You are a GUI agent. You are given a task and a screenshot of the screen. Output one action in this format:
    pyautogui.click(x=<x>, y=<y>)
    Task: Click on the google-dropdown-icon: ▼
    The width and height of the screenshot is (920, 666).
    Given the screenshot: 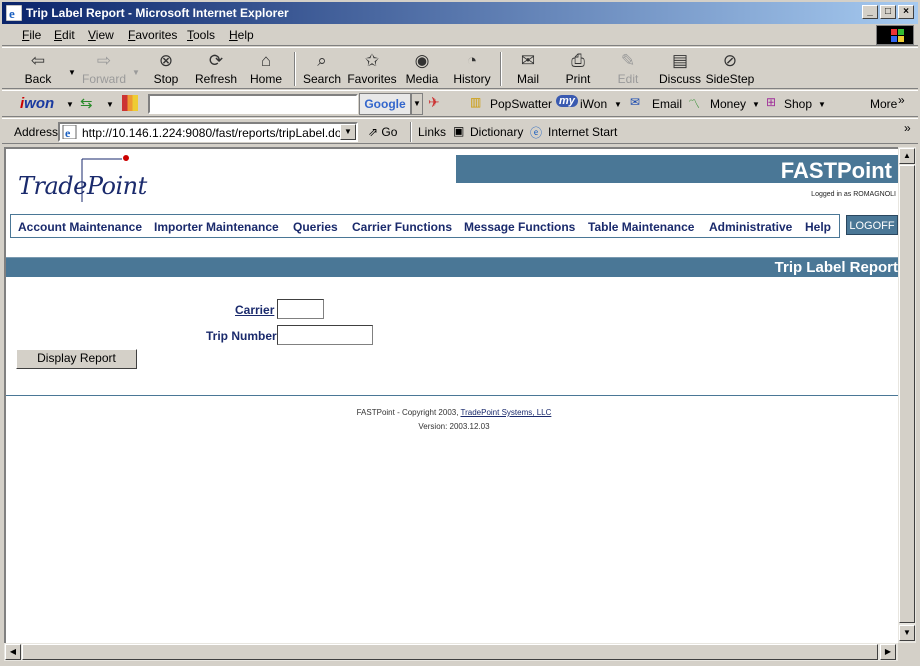 What is the action you would take?
    pyautogui.click(x=417, y=104)
    